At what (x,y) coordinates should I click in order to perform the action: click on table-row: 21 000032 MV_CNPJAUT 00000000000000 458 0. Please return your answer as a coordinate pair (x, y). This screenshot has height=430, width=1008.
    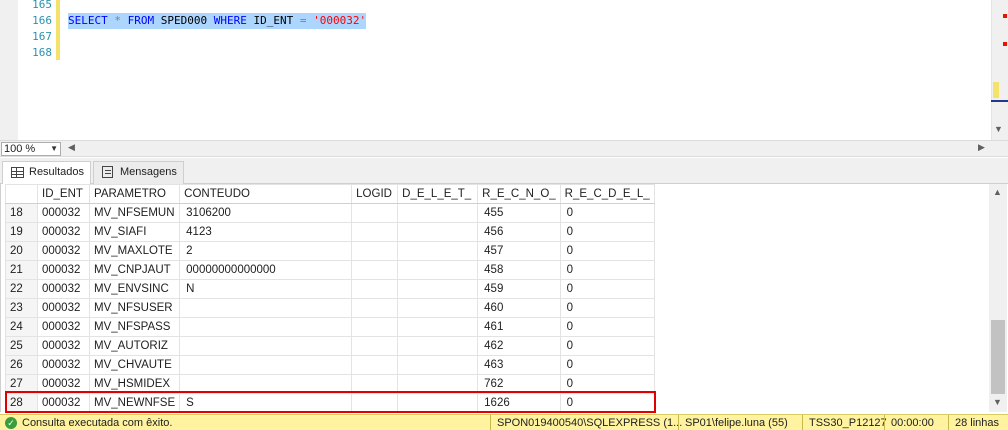
    Looking at the image, I should click on (330, 270).